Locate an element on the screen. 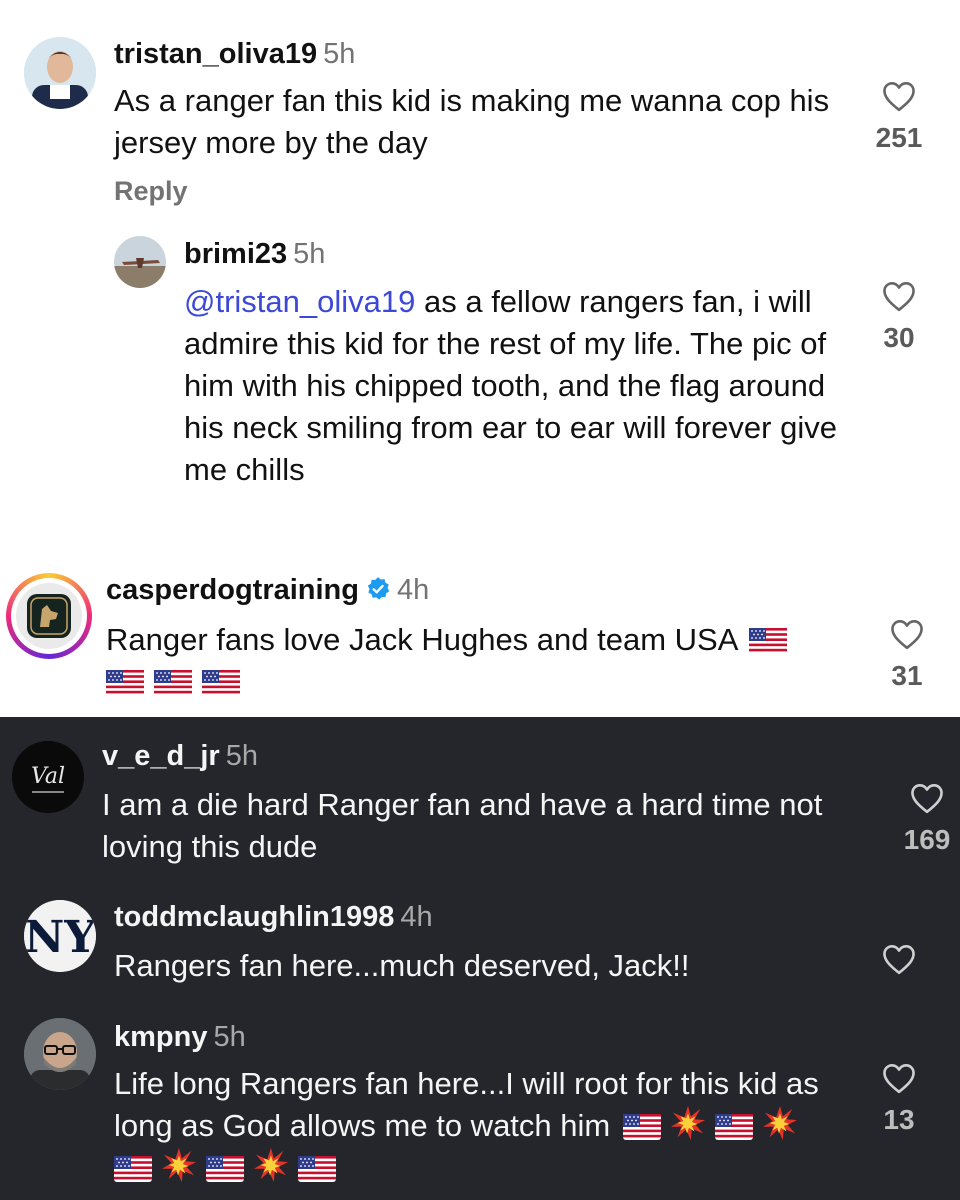  dog-logo-icon is located at coordinates (49, 616).